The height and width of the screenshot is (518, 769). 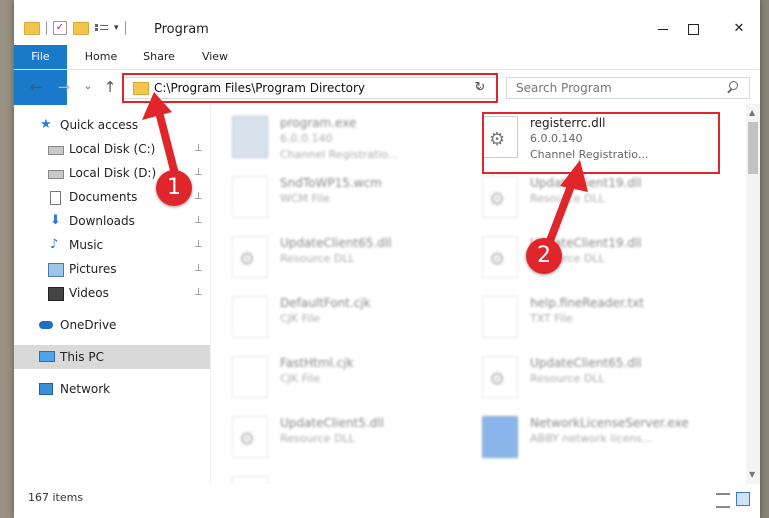 I want to click on ribbon-tabs: File Home Share View, so click(x=387, y=75).